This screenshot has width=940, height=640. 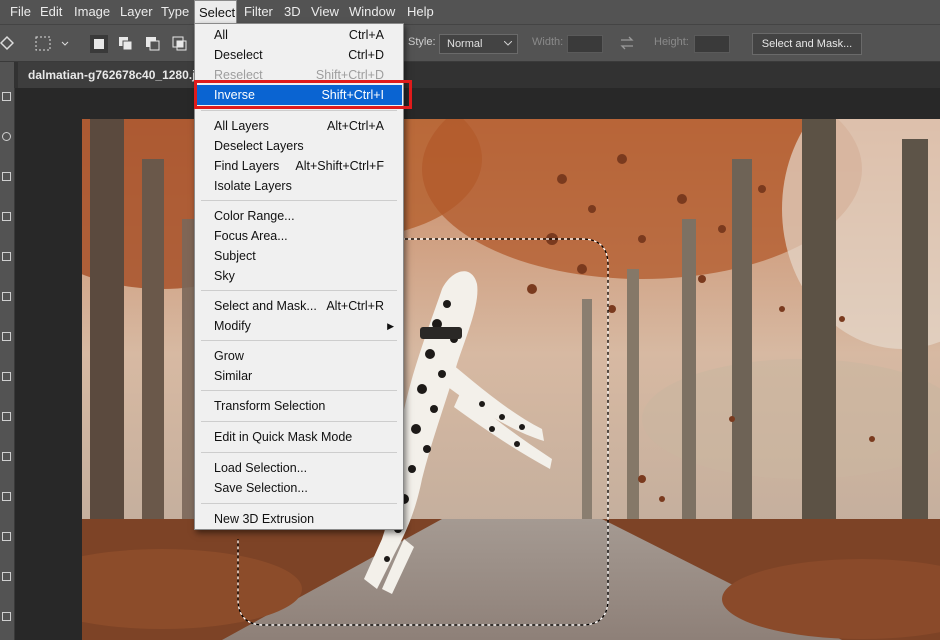 I want to click on tool-gradient, so click(x=6, y=496).